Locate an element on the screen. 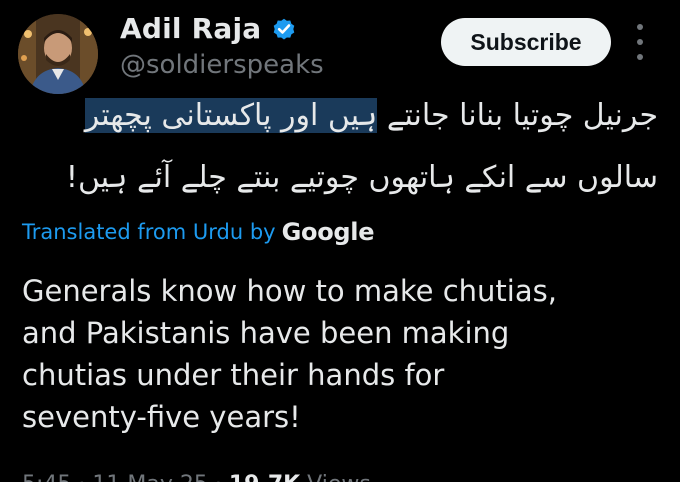 The height and width of the screenshot is (482, 680). translated-line: and Pakistanis have been making is located at coordinates (266, 333).